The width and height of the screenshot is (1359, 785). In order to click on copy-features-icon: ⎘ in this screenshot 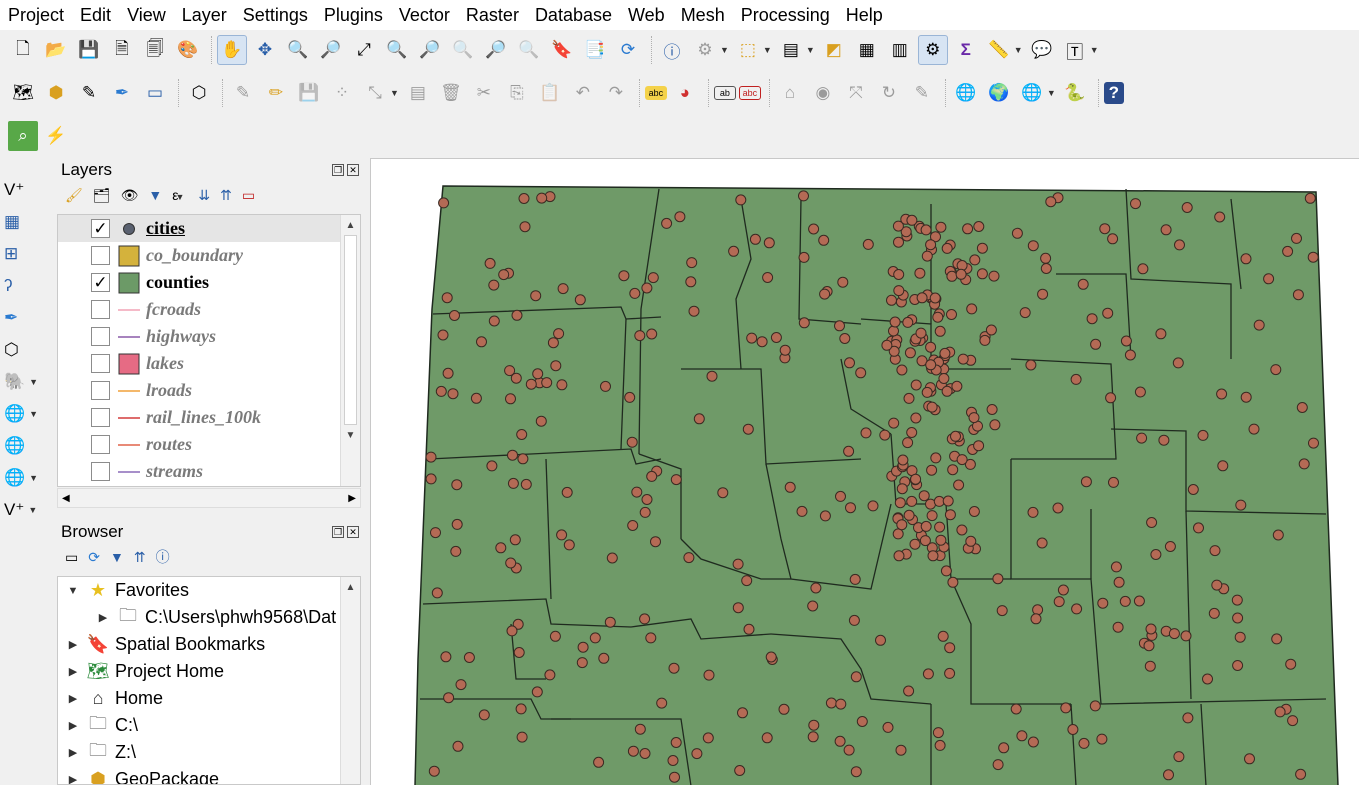, I will do `click(517, 93)`.